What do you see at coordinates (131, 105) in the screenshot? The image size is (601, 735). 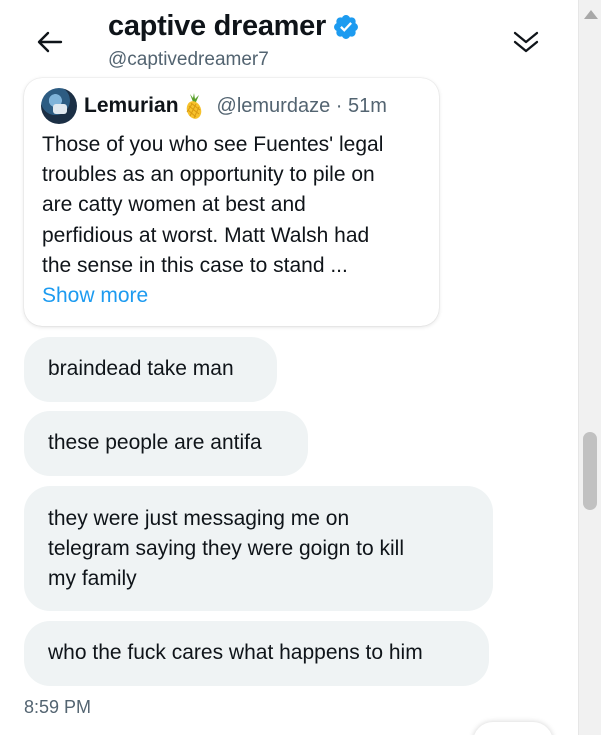 I see `quoted-author-name: Lemurian` at bounding box center [131, 105].